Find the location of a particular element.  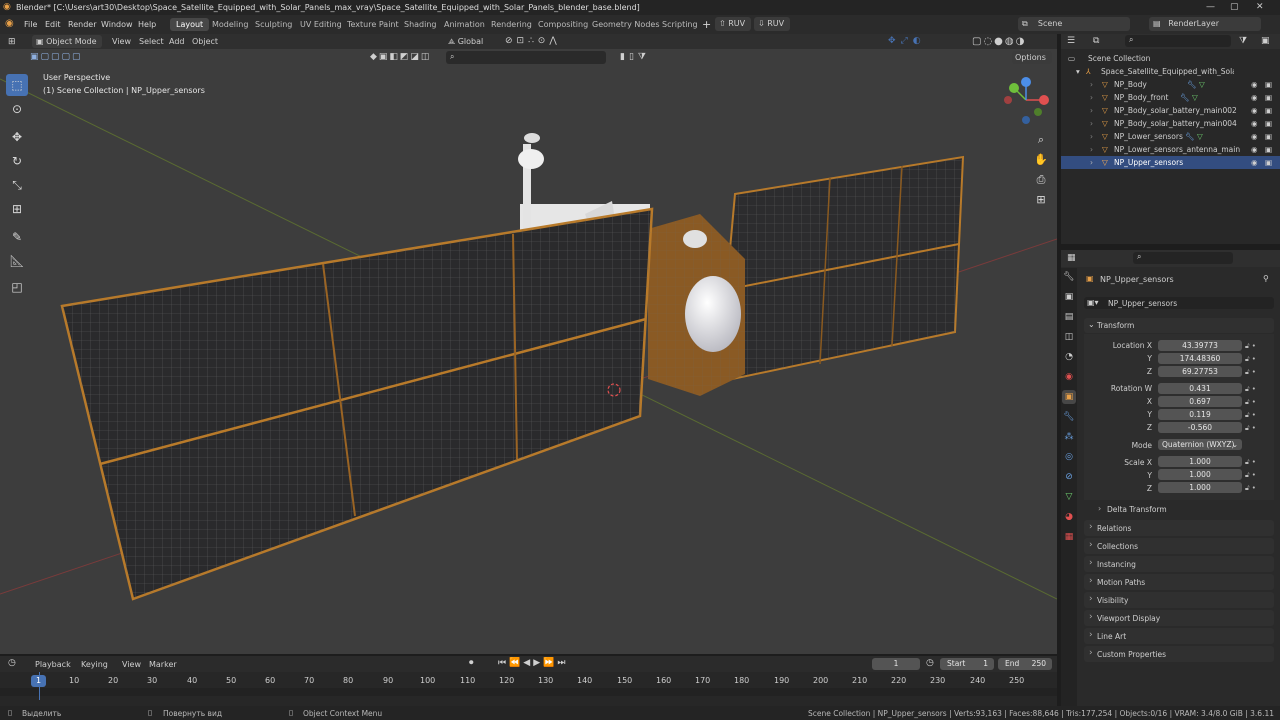

location-y-field: 174.48360 is located at coordinates (1200, 358).